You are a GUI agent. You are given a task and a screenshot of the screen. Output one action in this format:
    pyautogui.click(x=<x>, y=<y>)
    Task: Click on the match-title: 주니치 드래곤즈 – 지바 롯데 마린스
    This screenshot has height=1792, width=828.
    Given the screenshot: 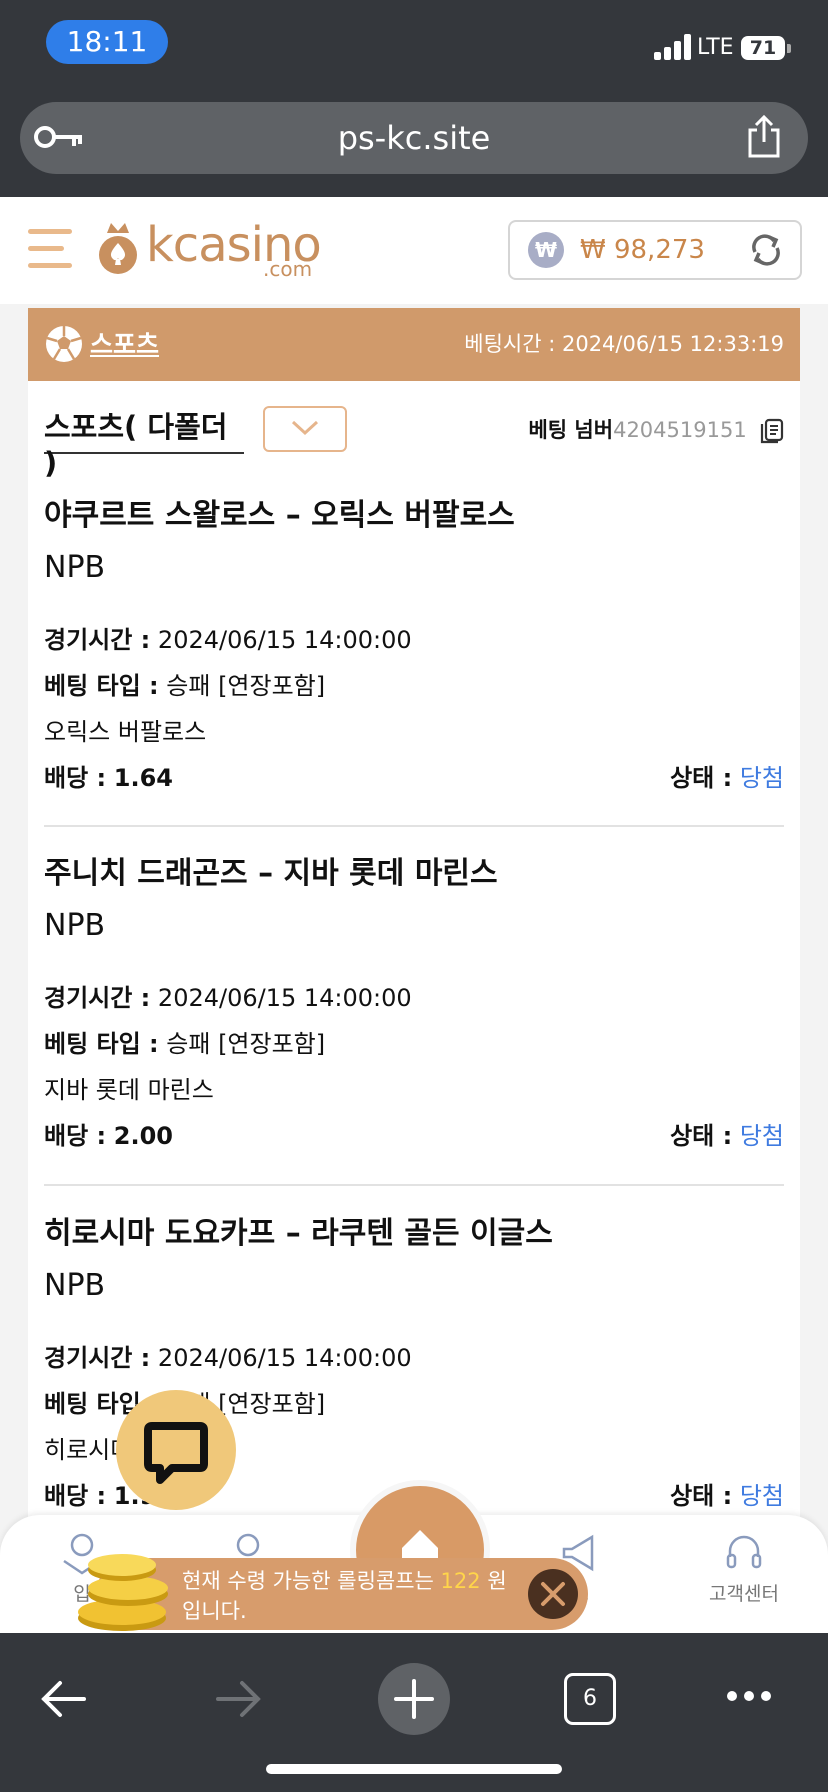 What is the action you would take?
    pyautogui.click(x=271, y=873)
    